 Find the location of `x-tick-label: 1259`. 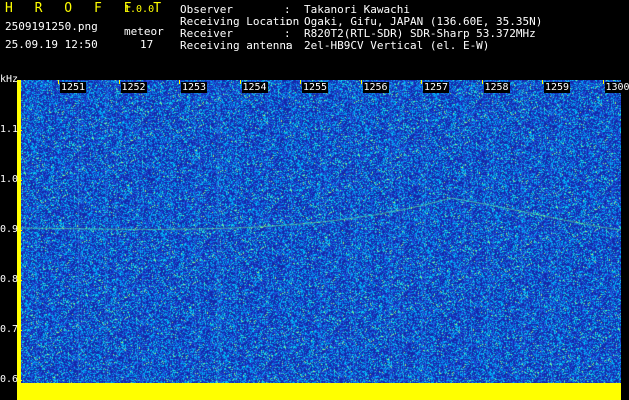

x-tick-label: 1259 is located at coordinates (557, 87).